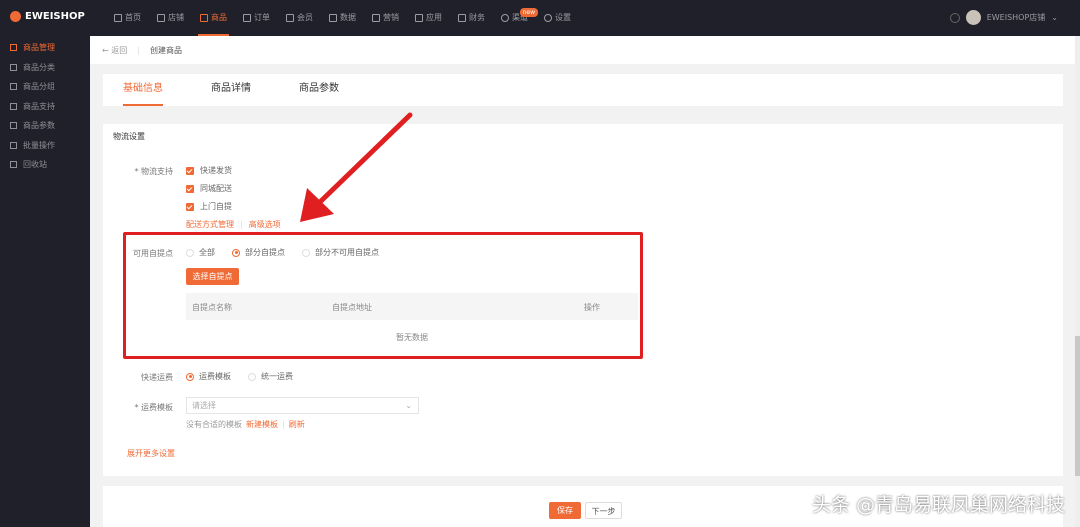 This screenshot has width=1080, height=527. What do you see at coordinates (565, 510) in the screenshot?
I see `save-button: 保存` at bounding box center [565, 510].